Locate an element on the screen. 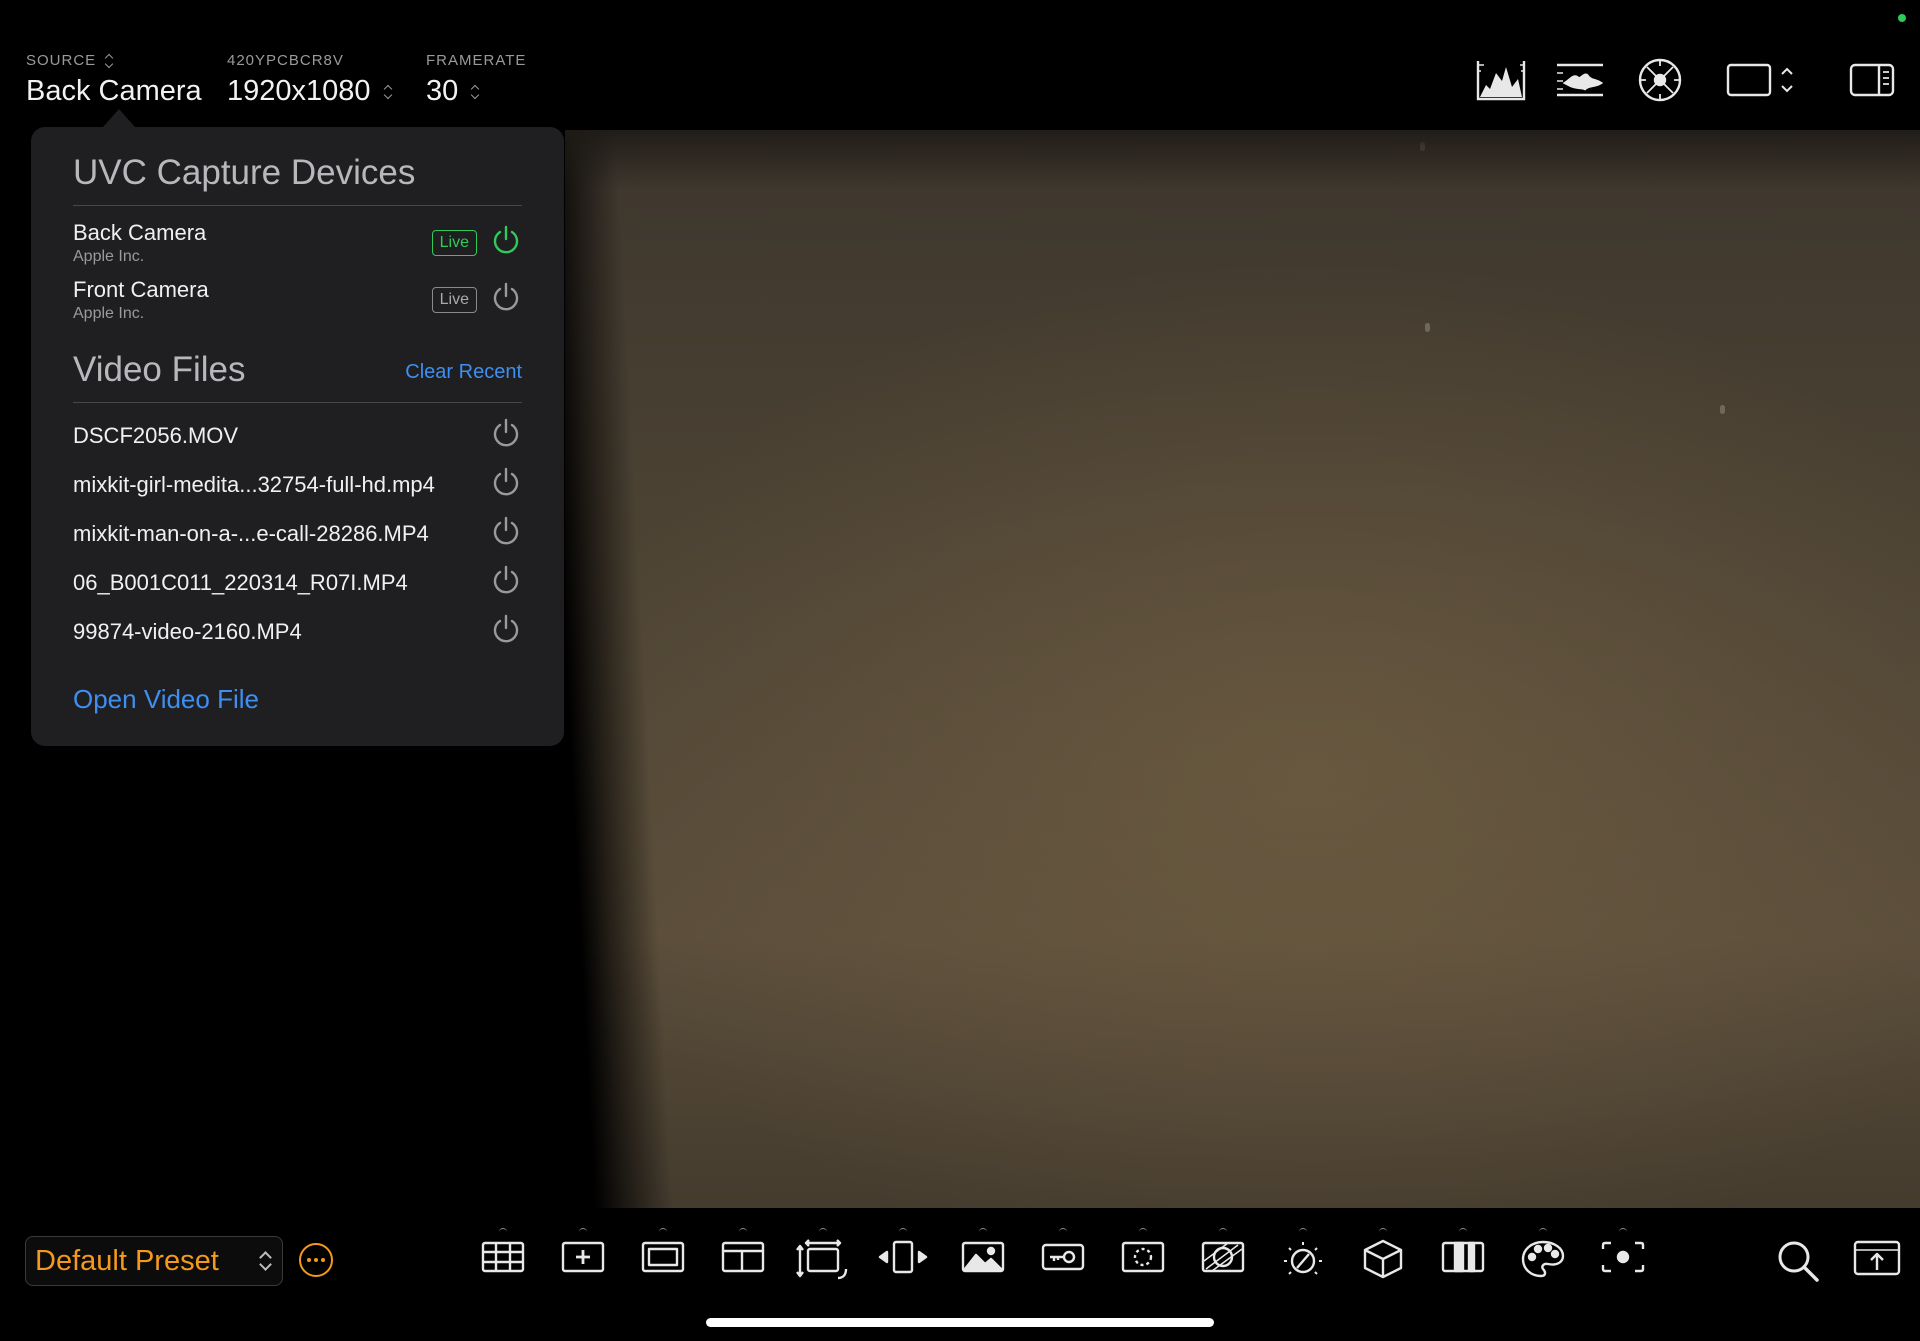  format-value: 1920x1080 is located at coordinates (299, 91).